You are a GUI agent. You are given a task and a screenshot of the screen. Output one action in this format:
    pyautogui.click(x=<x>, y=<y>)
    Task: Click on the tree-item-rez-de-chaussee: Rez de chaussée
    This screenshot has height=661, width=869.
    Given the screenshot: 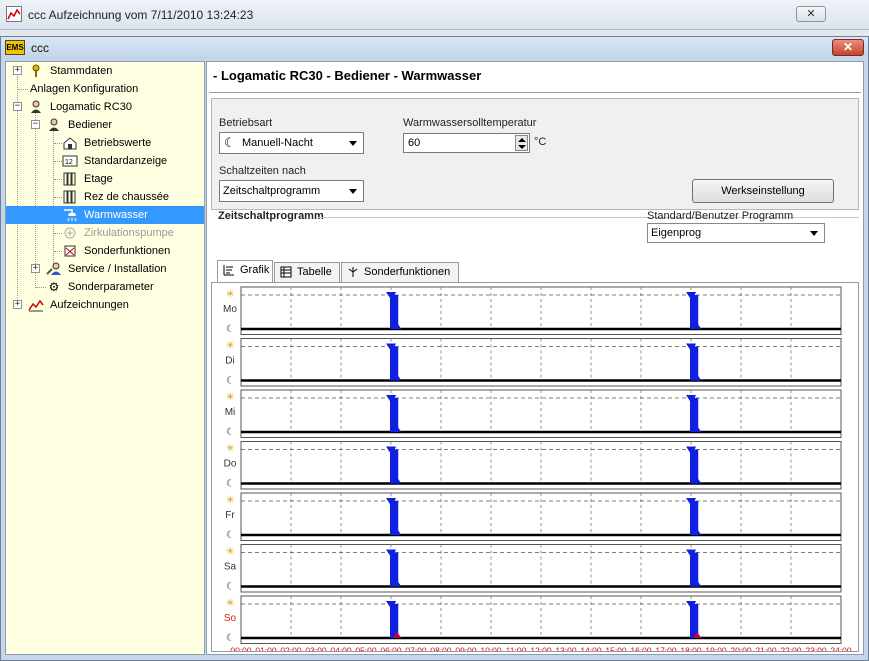 What is the action you would take?
    pyautogui.click(x=116, y=197)
    